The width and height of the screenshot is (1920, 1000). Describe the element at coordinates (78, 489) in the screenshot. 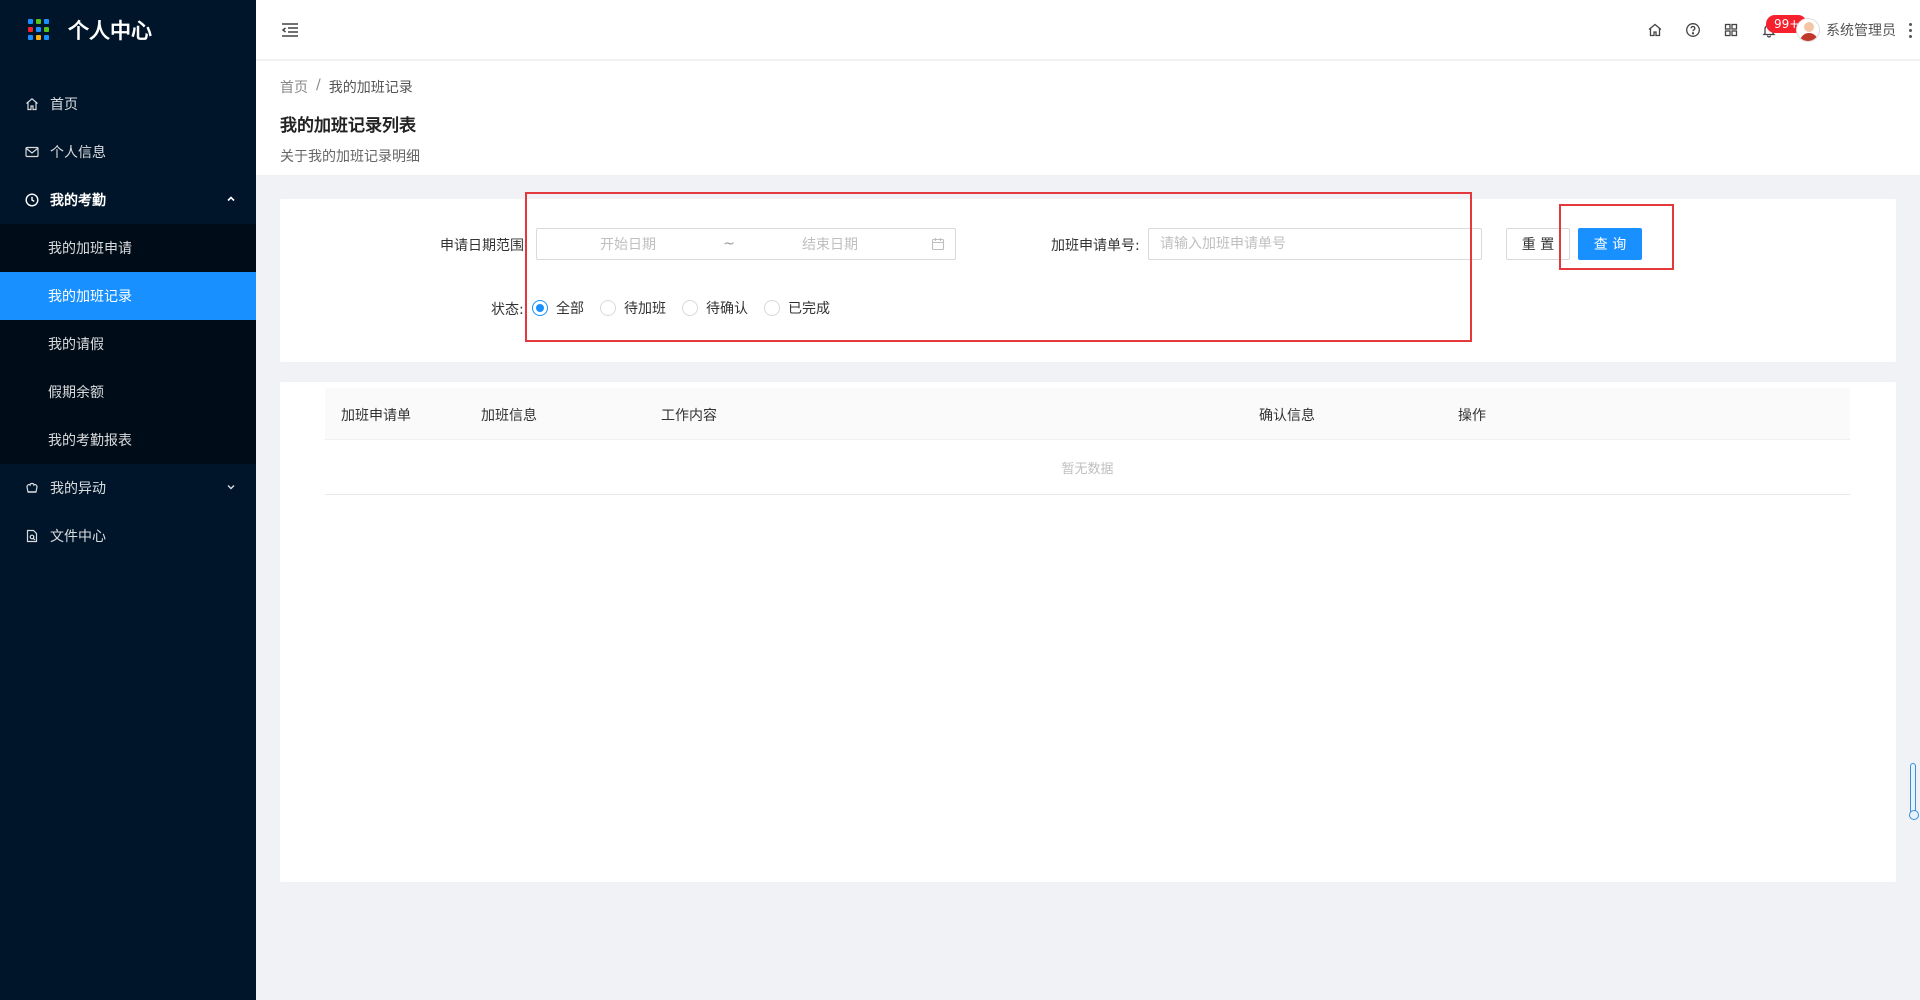

I see `sidebar-item-label: 我的异动` at that location.